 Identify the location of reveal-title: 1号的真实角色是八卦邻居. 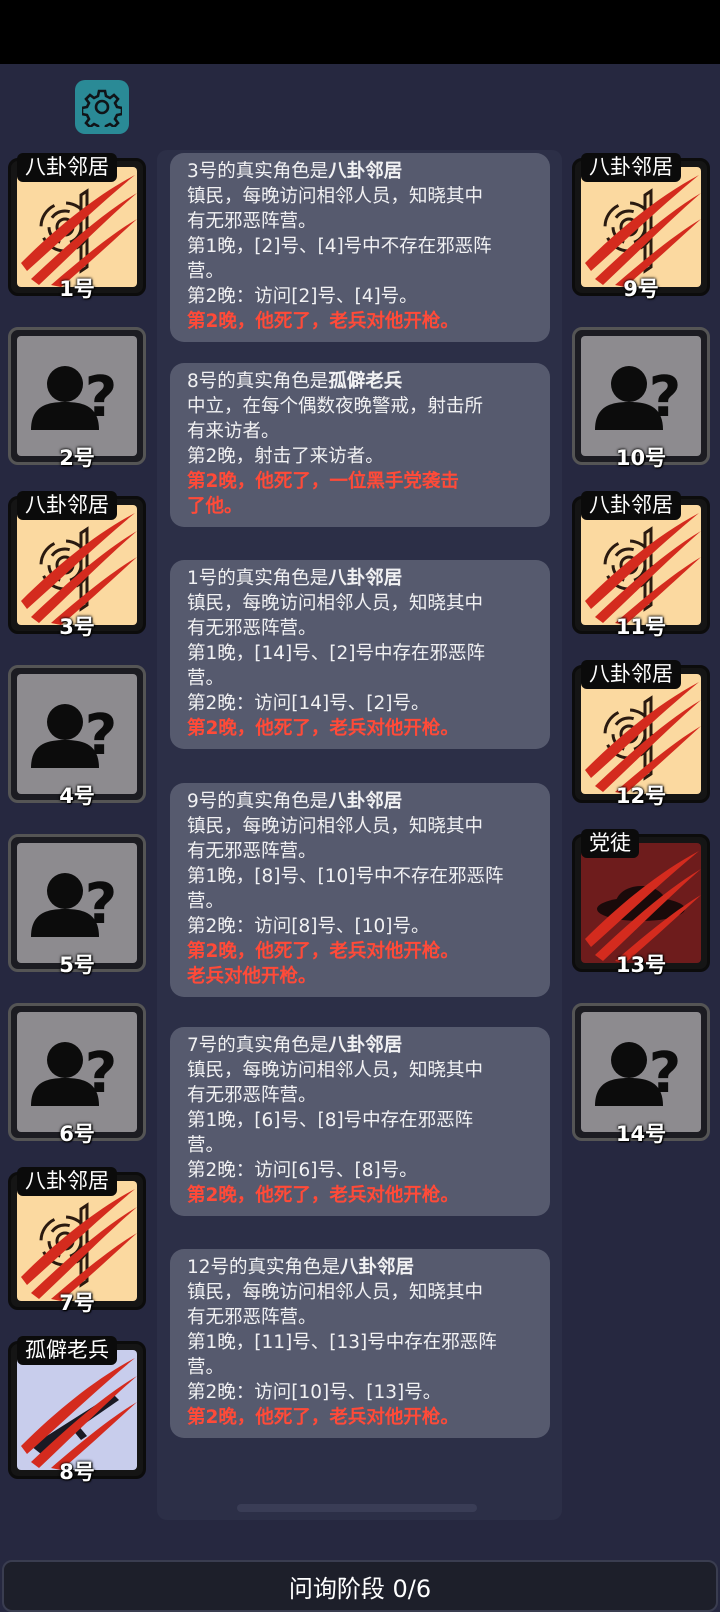
(295, 578).